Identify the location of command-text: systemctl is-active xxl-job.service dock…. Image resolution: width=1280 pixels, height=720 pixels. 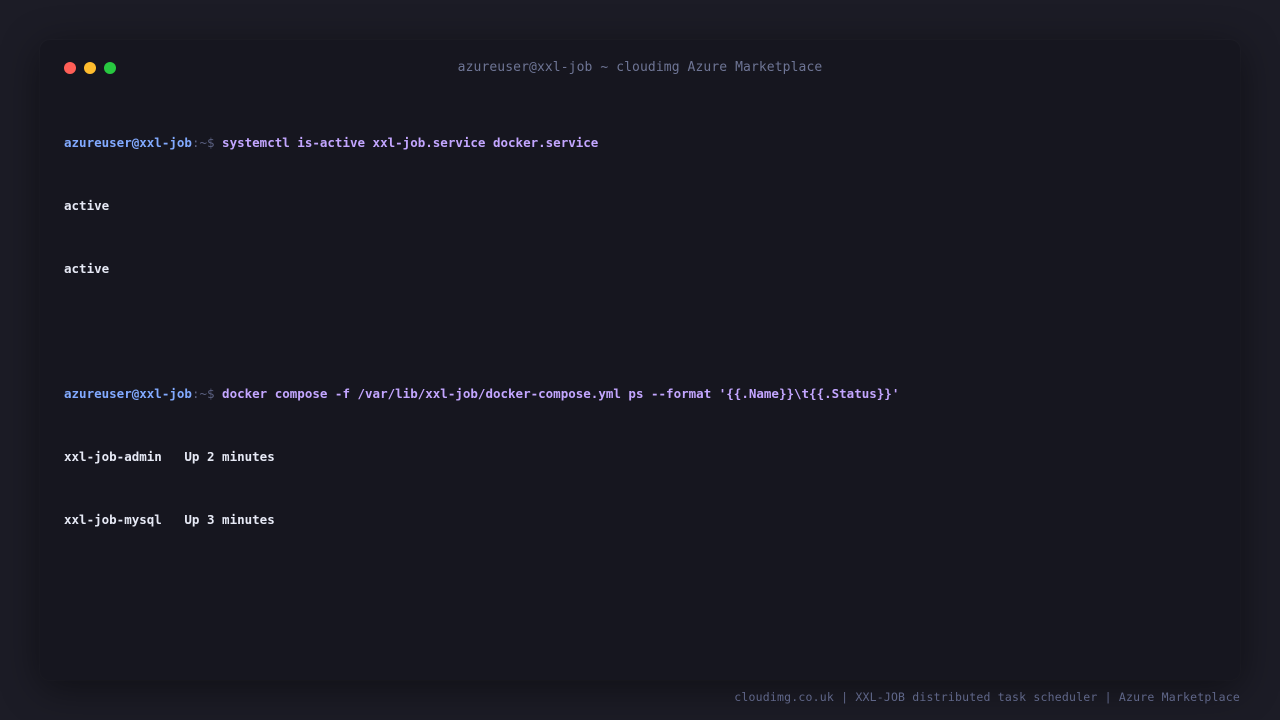
(410, 142).